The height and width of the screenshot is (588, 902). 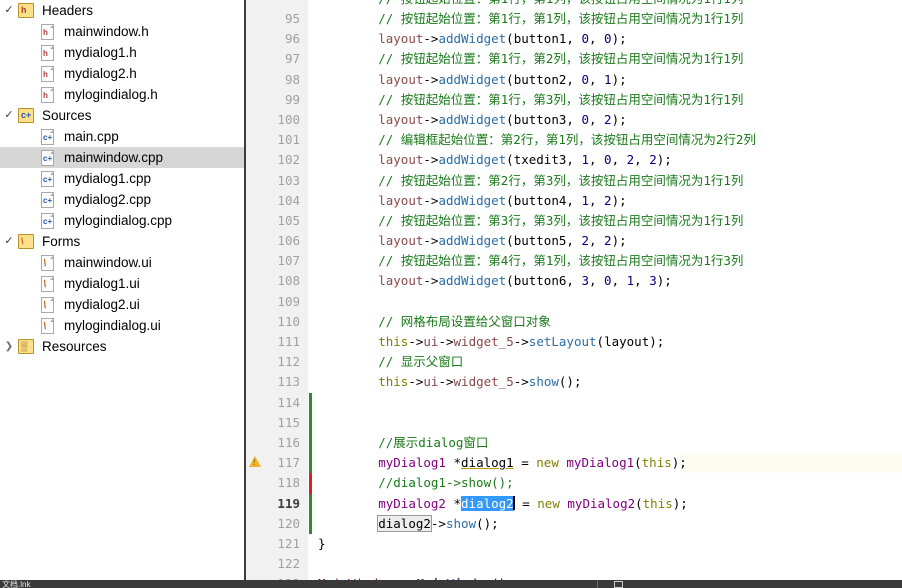 I want to click on code-line: 107 // 按钮起始位置：第4行，第1列，该按钮占用空间情况为1行3列, so click(x=574, y=261).